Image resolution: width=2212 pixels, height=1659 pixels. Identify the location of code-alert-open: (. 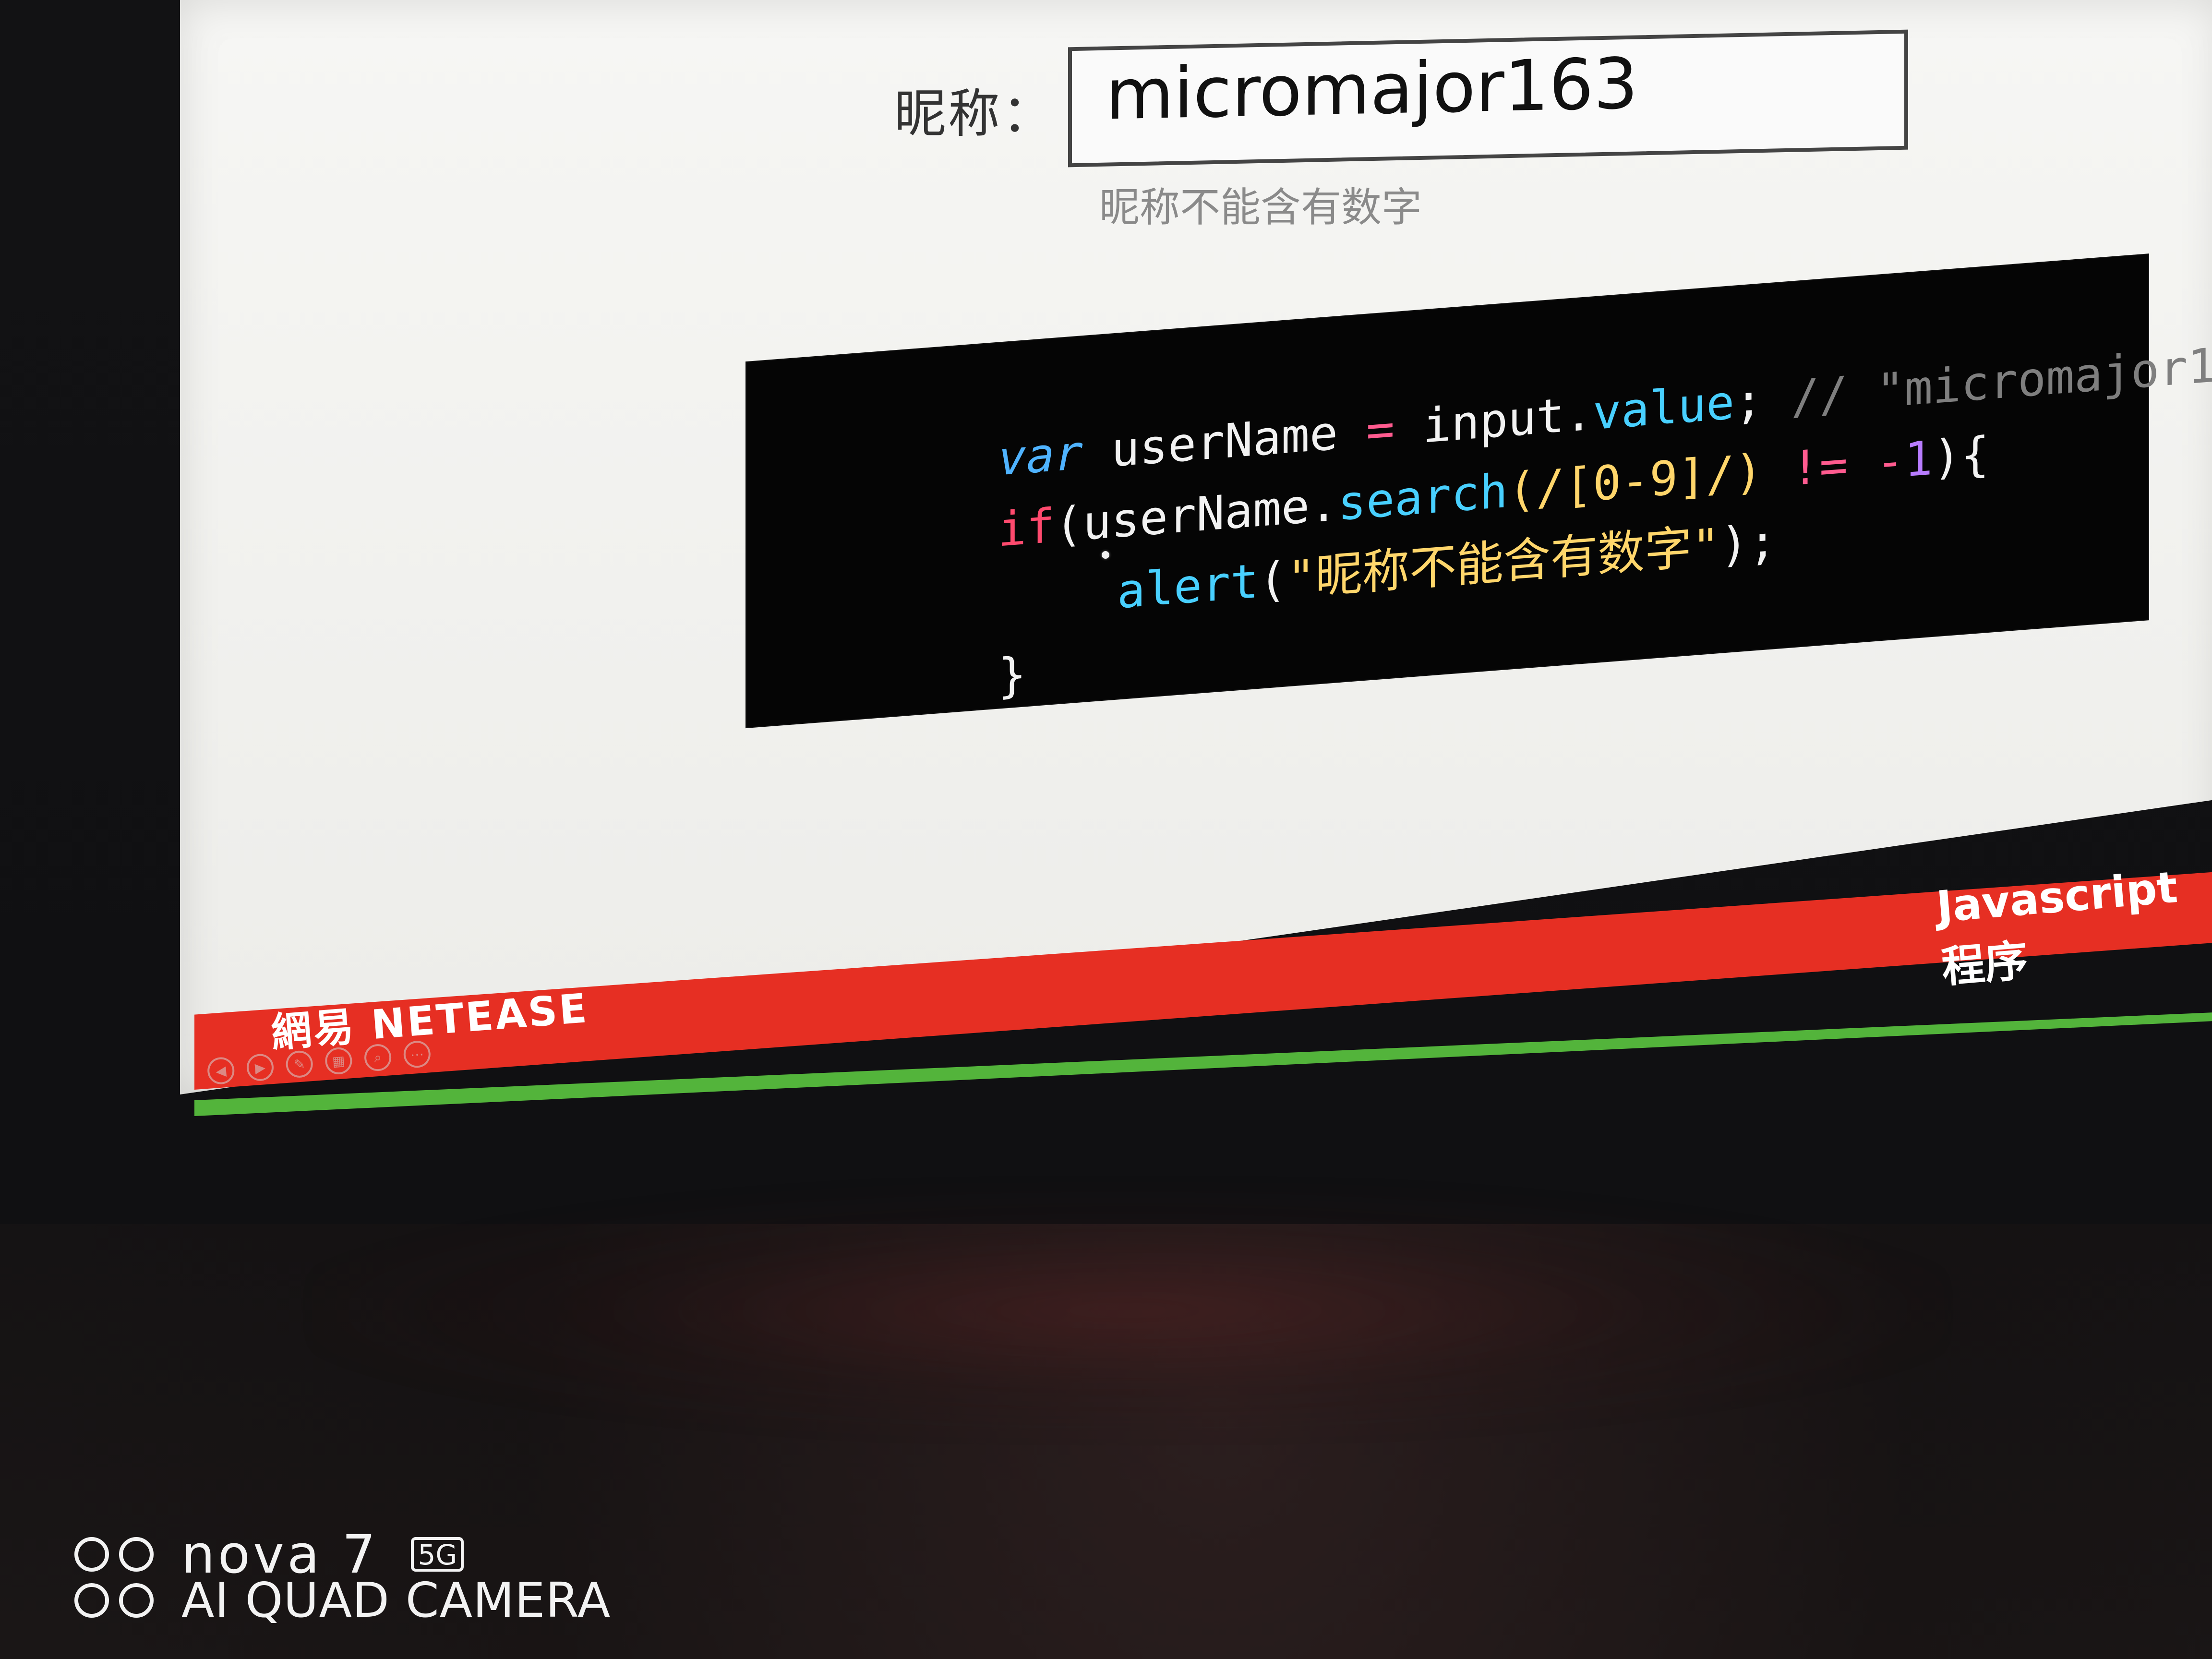
(1273, 581).